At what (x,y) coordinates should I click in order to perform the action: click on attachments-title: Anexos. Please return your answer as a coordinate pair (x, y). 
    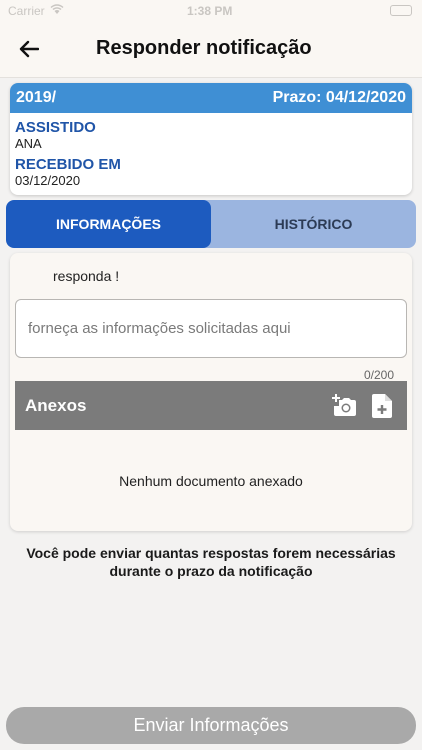
    Looking at the image, I should click on (56, 405).